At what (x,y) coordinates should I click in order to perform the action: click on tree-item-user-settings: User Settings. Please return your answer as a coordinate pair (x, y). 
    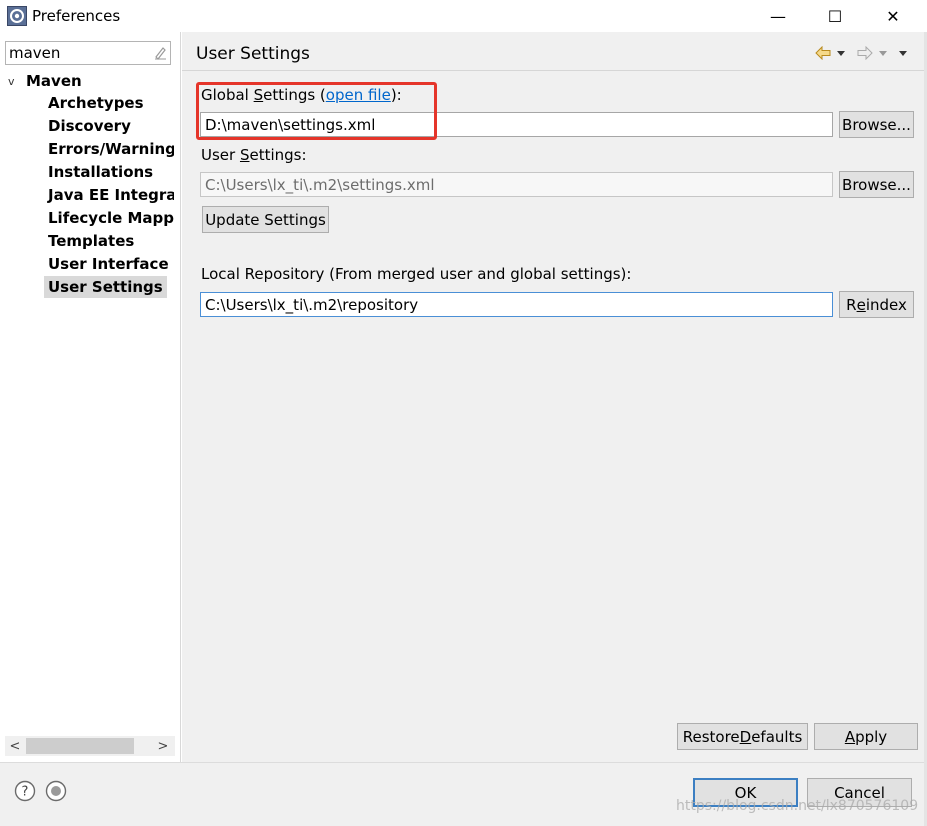
    Looking at the image, I should click on (105, 287).